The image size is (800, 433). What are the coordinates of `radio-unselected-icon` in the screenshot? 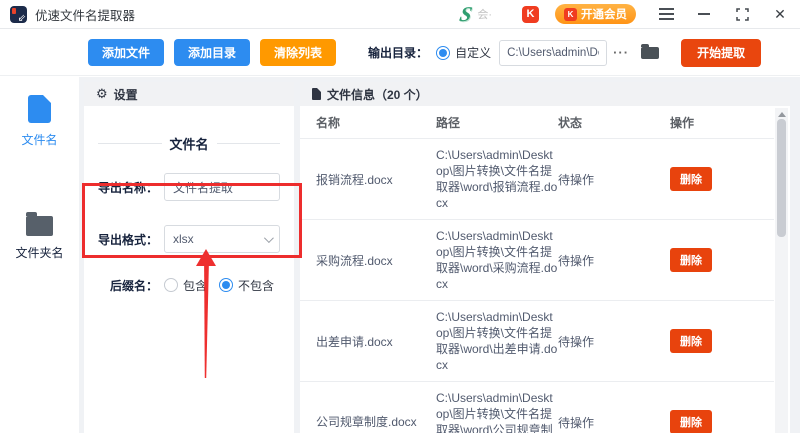 It's located at (171, 285).